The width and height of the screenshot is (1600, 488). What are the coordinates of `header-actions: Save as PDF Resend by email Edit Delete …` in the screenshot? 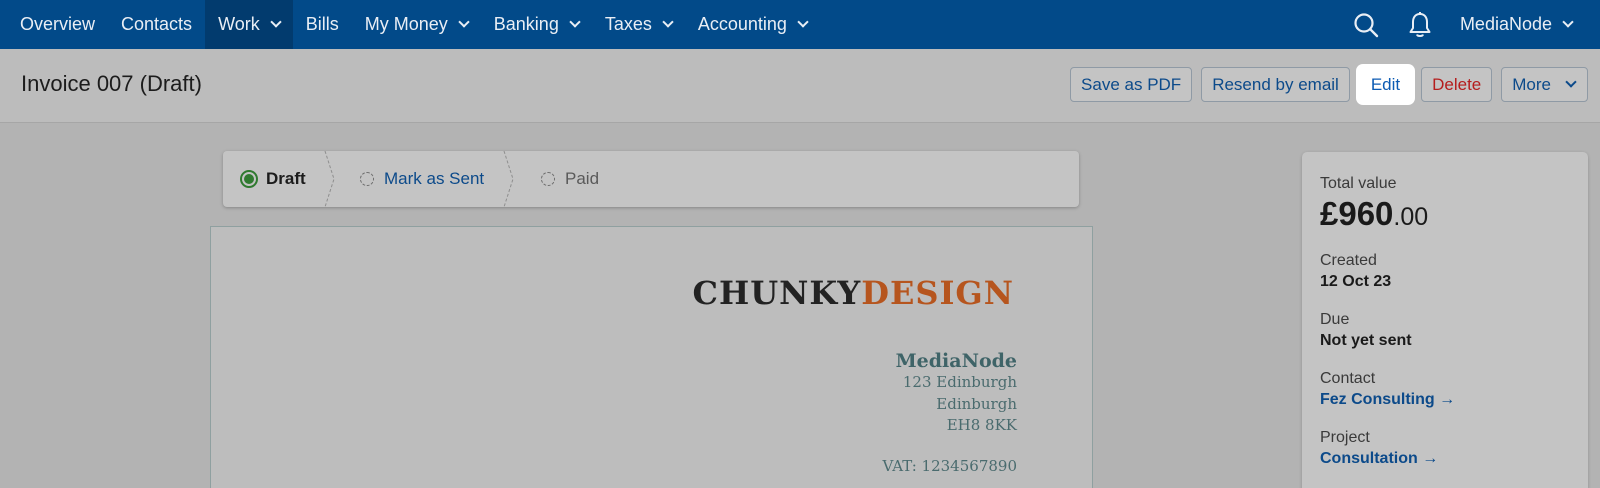 It's located at (1329, 84).